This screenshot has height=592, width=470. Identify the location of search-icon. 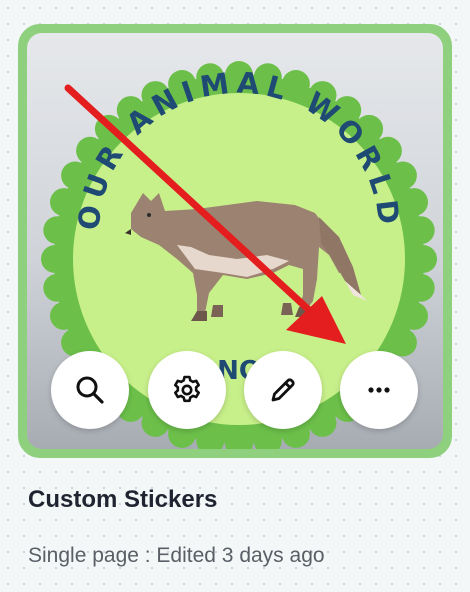
(90, 390).